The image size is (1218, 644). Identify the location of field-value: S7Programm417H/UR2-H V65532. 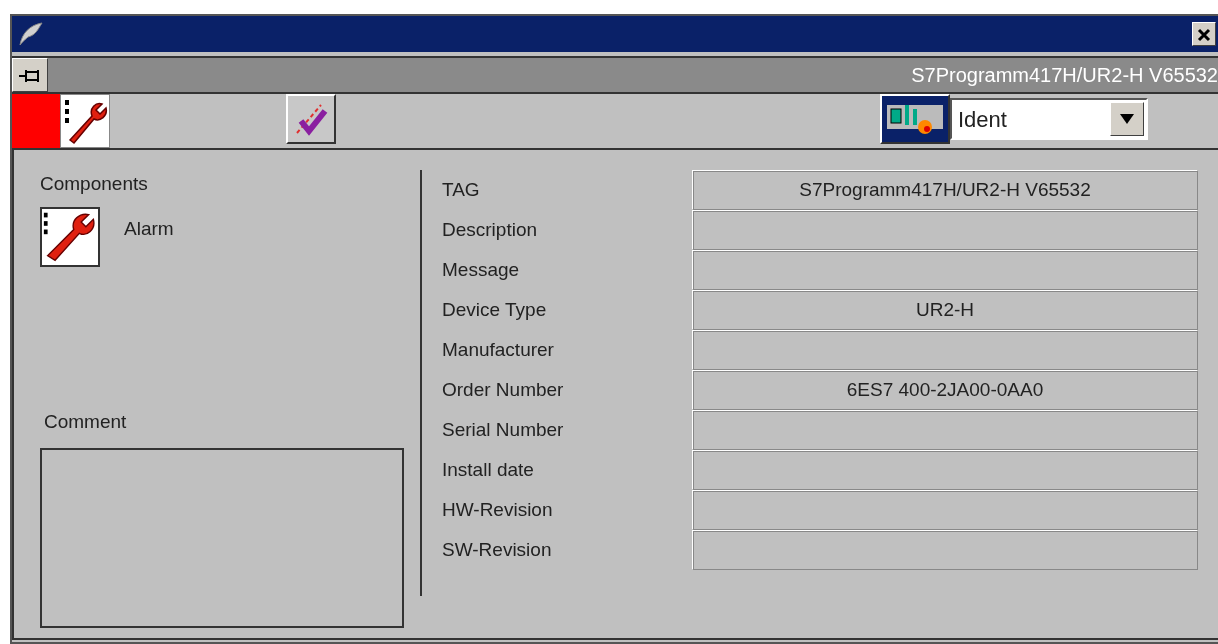
(945, 190).